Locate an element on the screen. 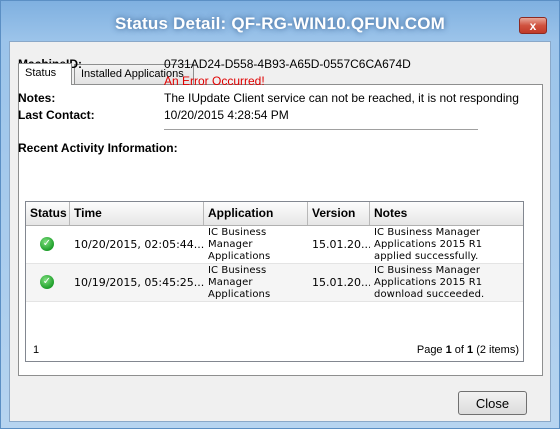  status-value: An Error Occurred! is located at coordinates (214, 81).